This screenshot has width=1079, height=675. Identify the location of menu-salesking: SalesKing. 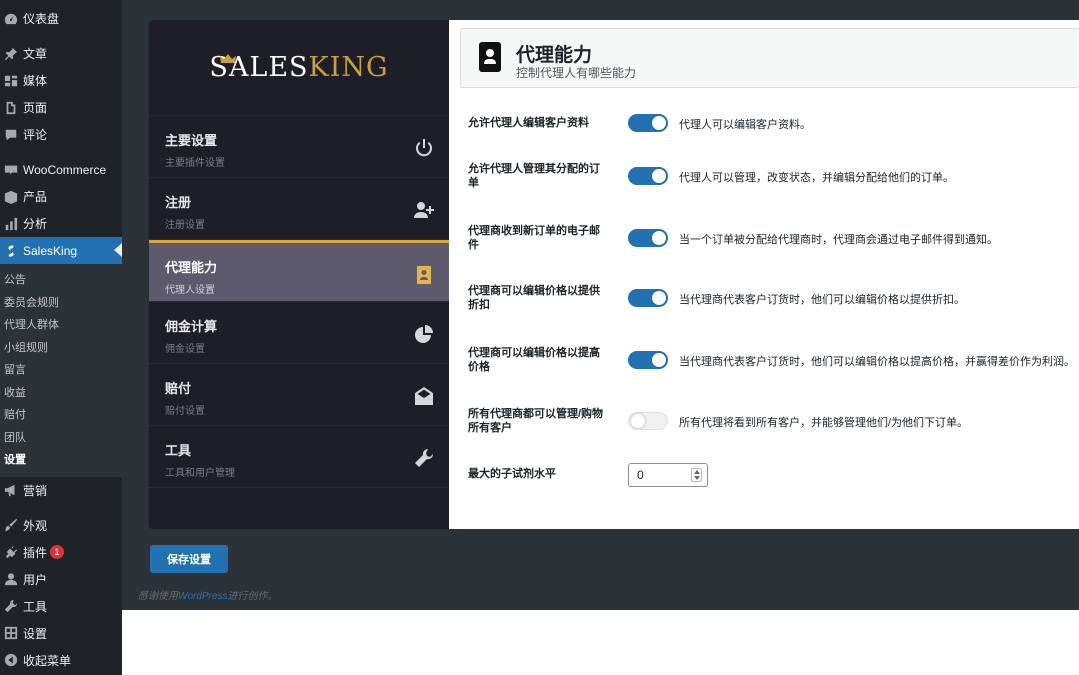
(61, 250).